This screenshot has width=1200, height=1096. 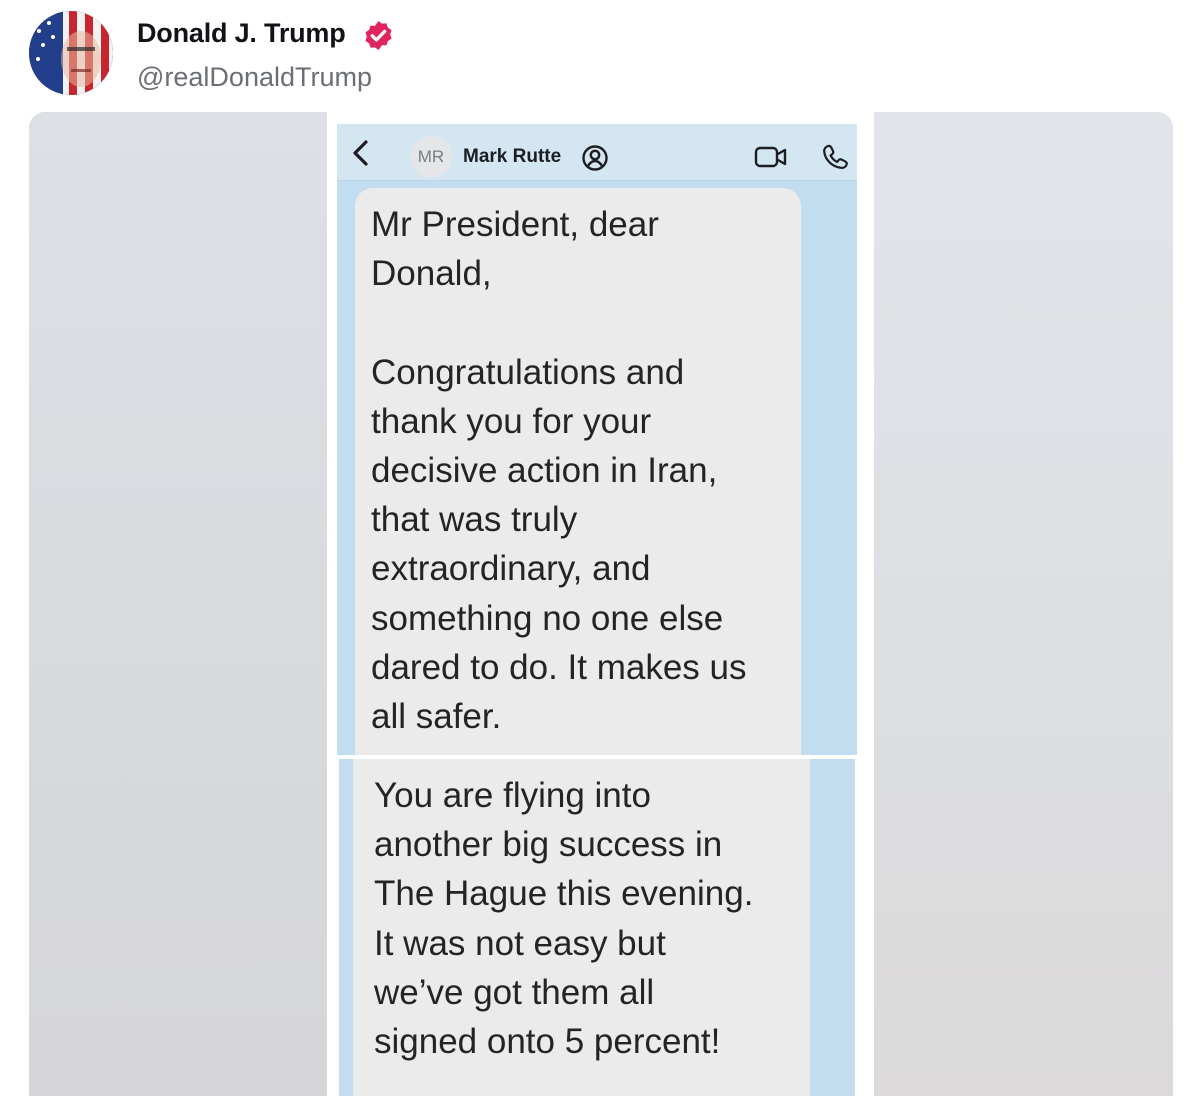 I want to click on post-header: Donald J. Trump @realDonaldTrump, so click(x=600, y=56).